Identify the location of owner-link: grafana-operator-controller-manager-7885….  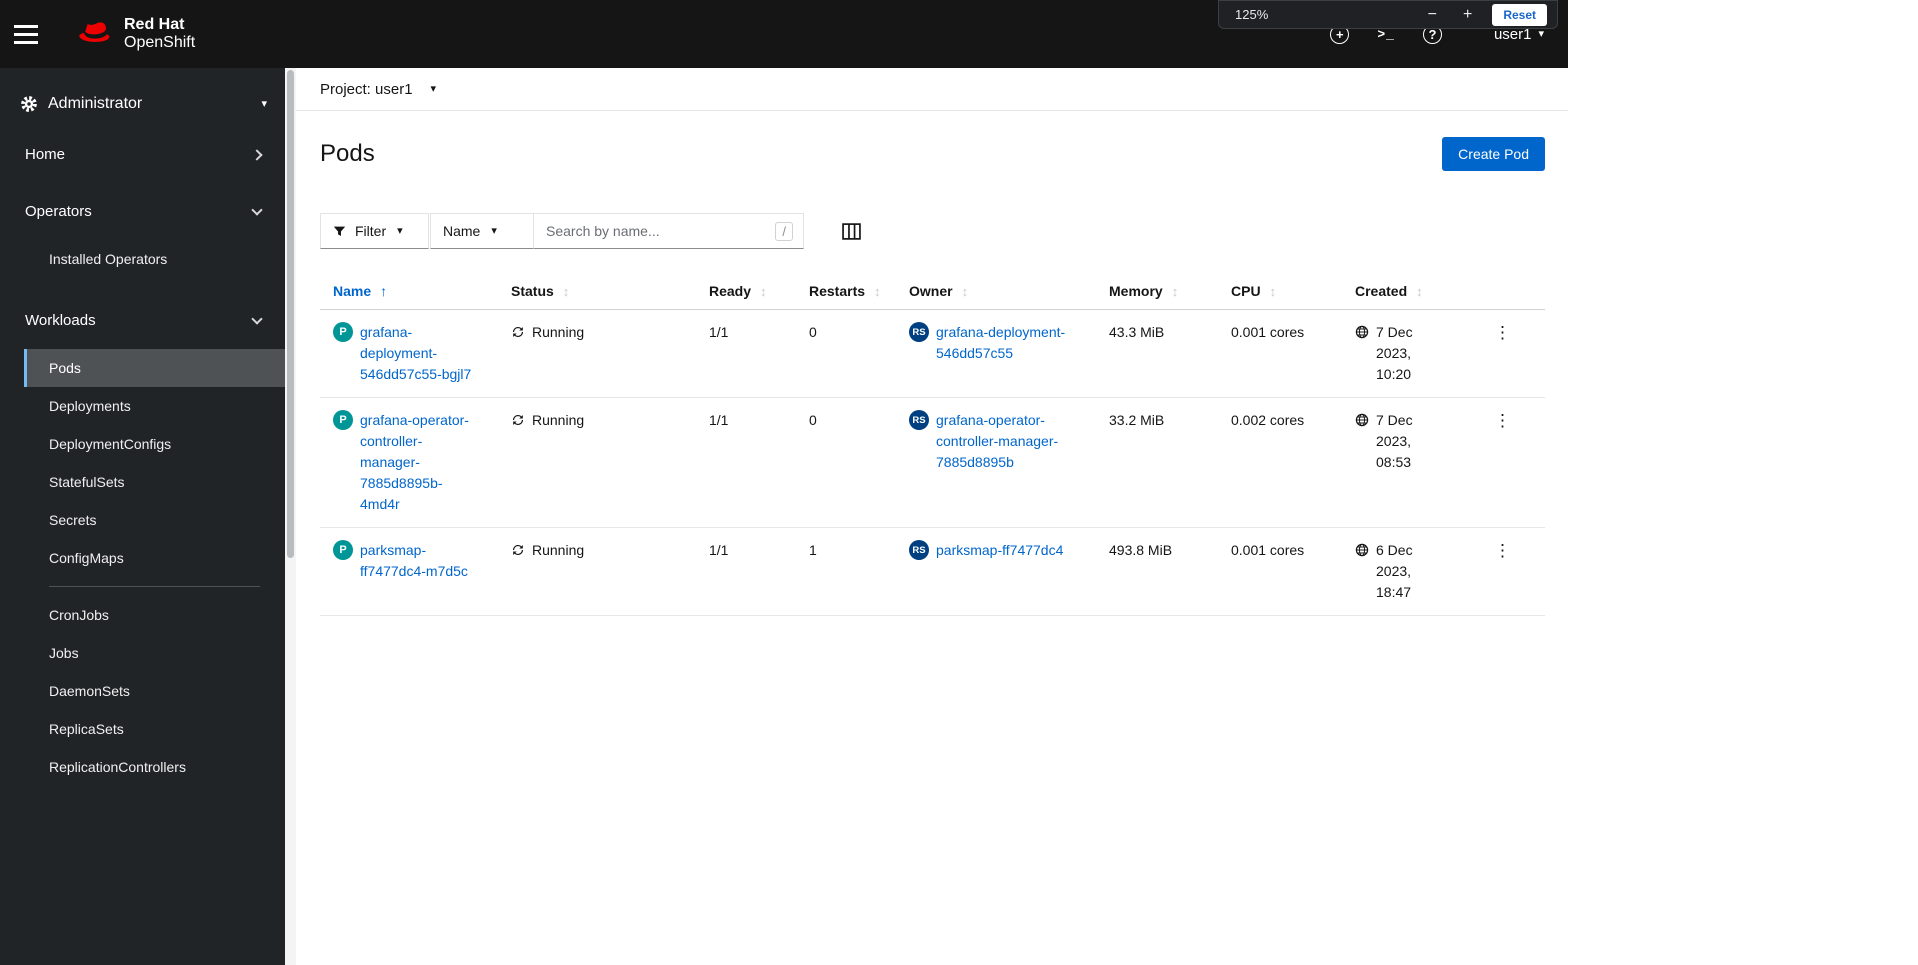
(1008, 441).